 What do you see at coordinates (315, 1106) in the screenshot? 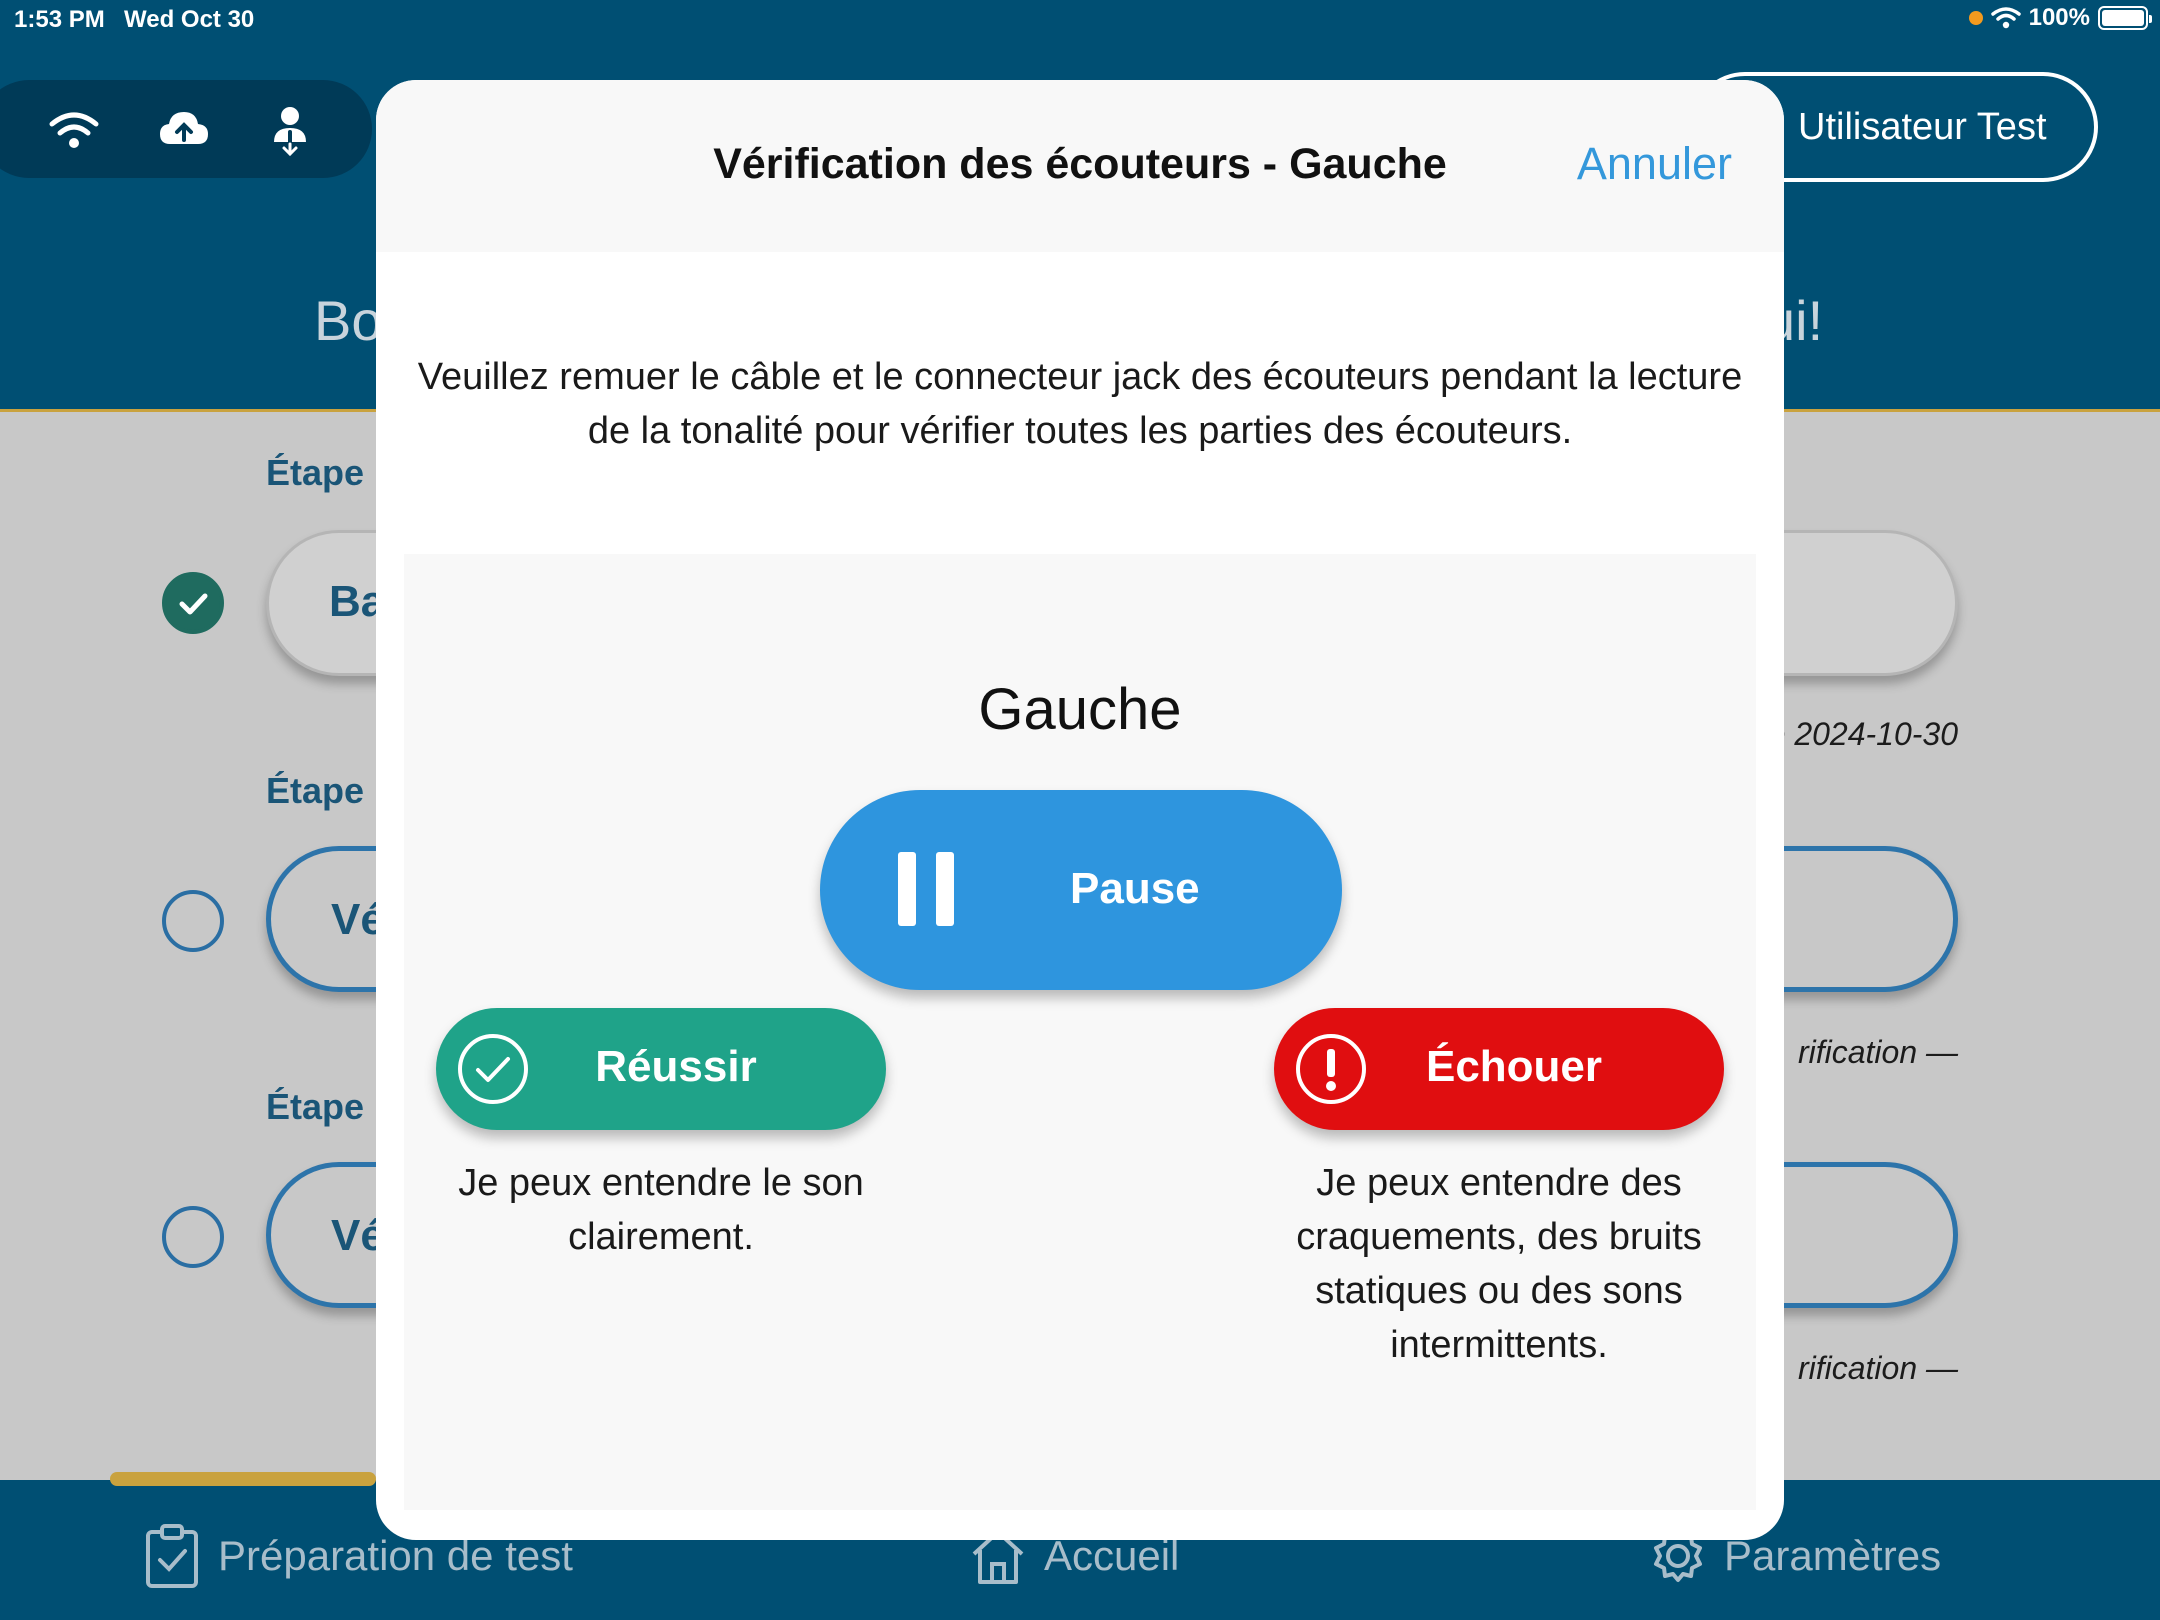
I see `step-3-label: Étape` at bounding box center [315, 1106].